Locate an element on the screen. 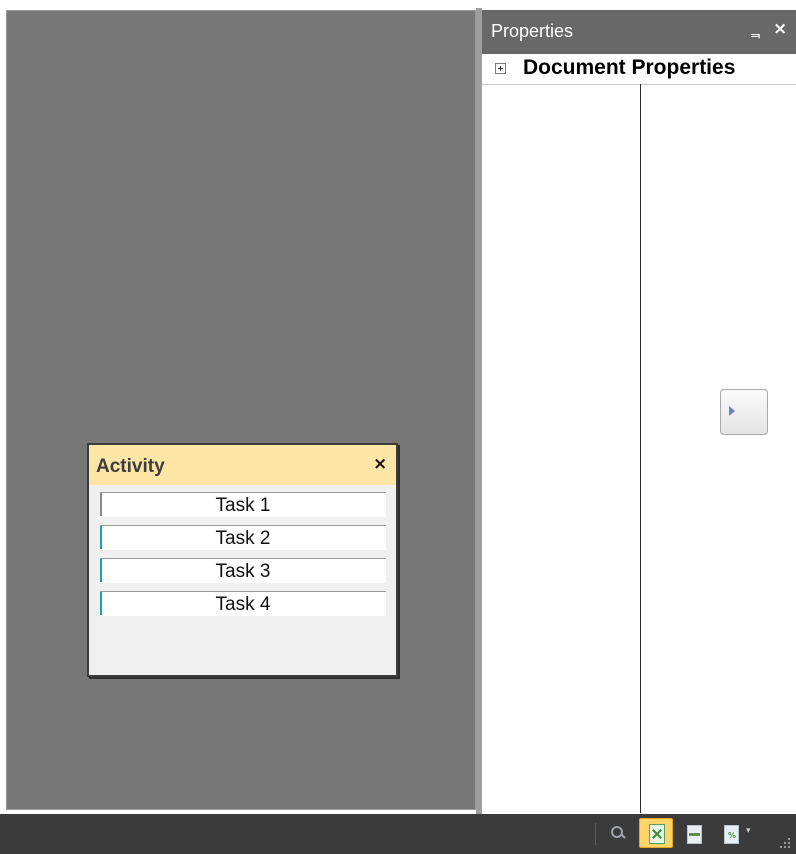 Image resolution: width=796 pixels, height=854 pixels. activity-window: Activity × Task 1 Task 2 Task 3 Task 4 is located at coordinates (242, 560).